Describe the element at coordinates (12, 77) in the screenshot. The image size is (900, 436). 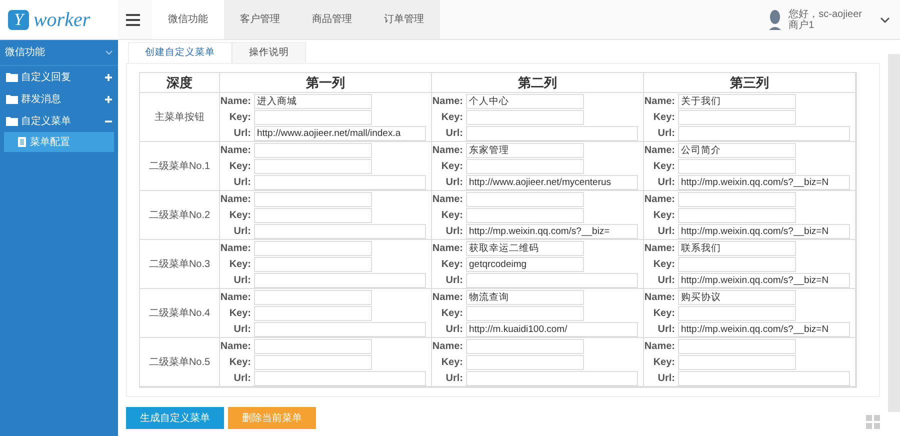
I see `folder-icon` at that location.